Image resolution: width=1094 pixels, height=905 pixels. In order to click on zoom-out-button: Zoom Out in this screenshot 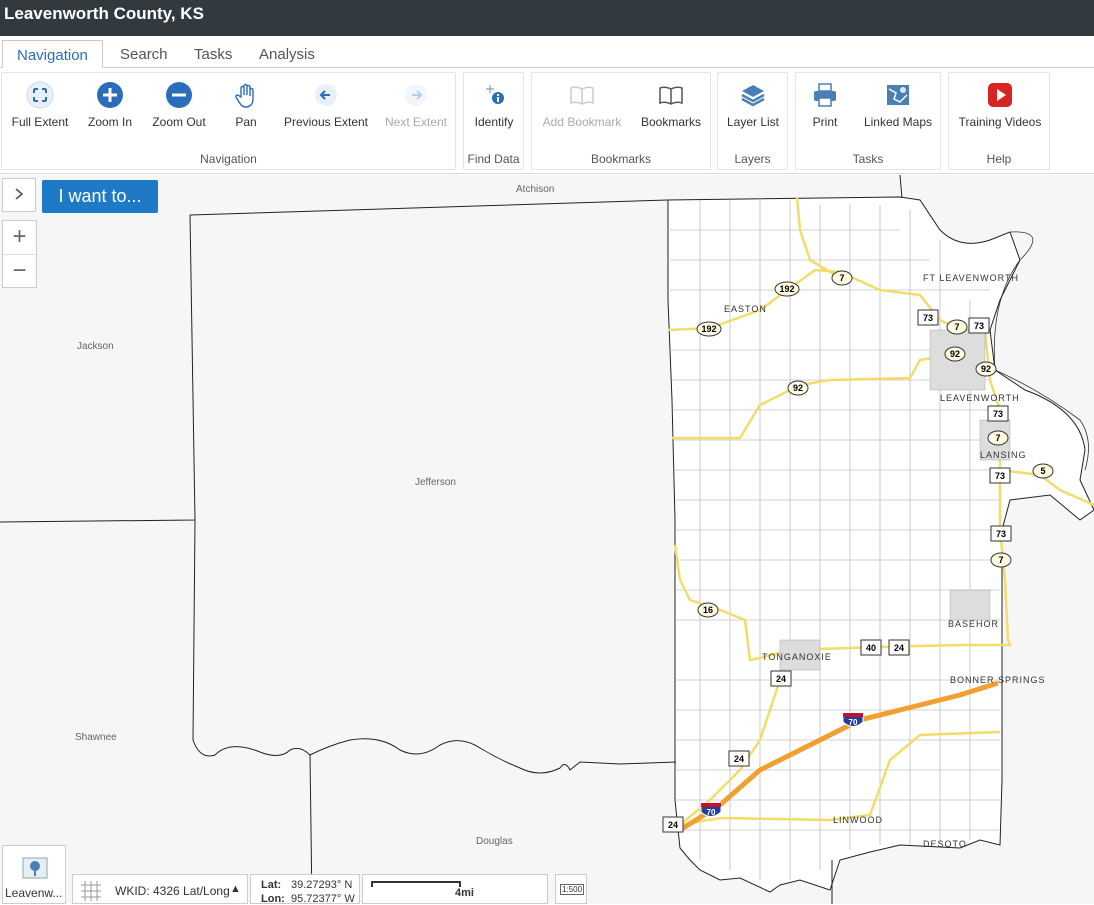, I will do `click(179, 105)`.